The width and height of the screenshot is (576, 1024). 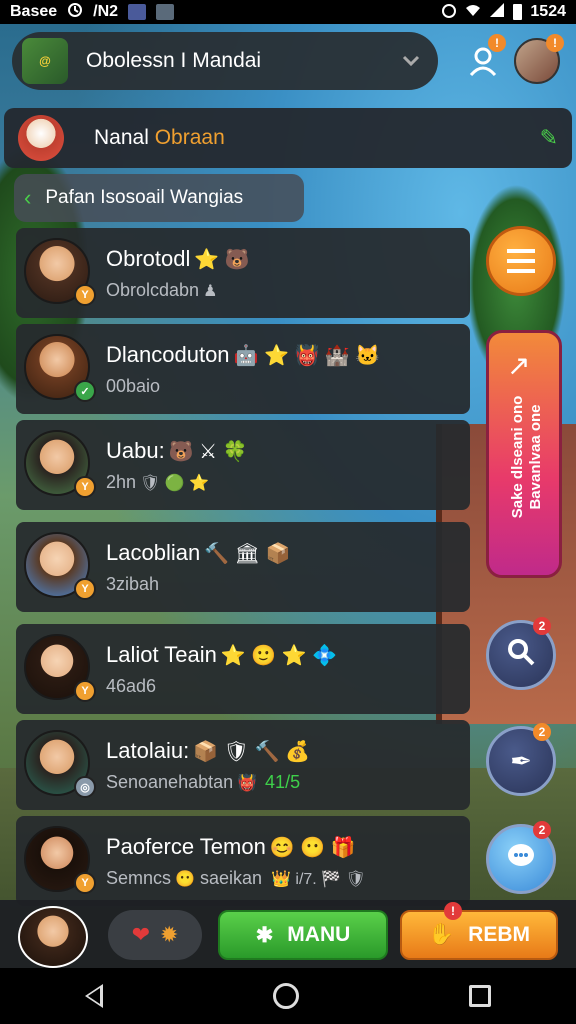 I want to click on back-nav-icon, so click(x=94, y=996).